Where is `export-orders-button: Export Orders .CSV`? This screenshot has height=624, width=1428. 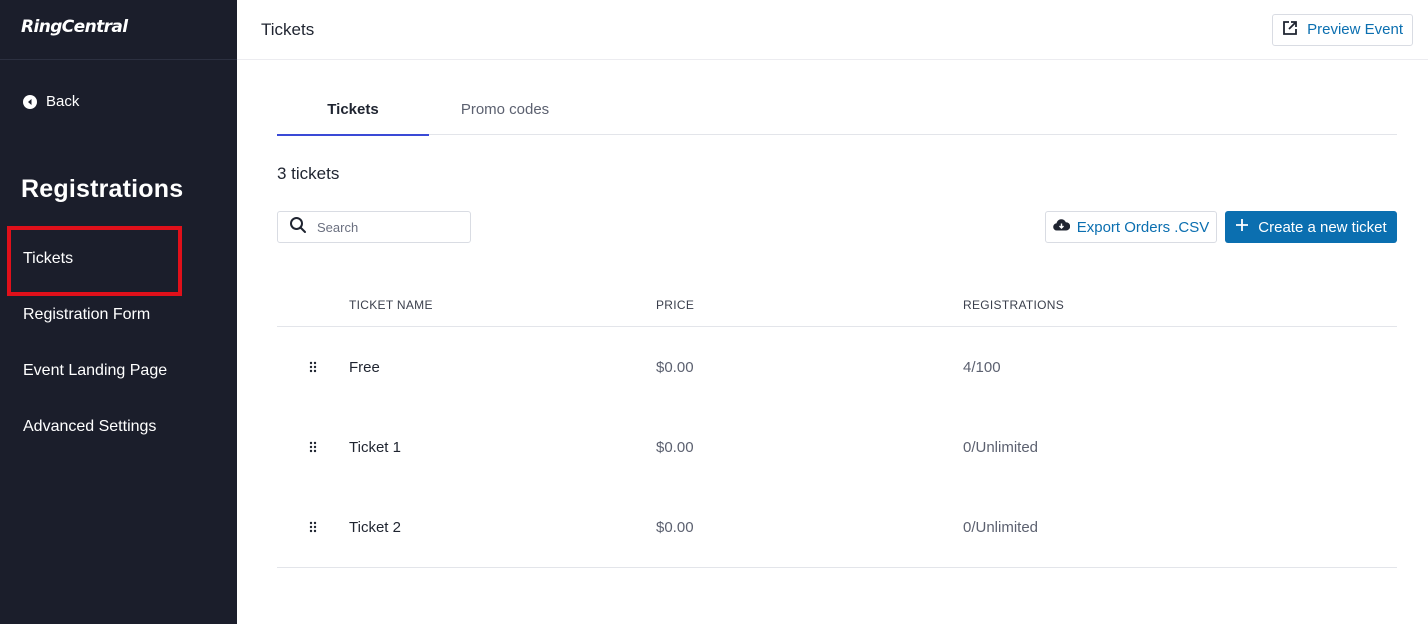 export-orders-button: Export Orders .CSV is located at coordinates (1131, 227).